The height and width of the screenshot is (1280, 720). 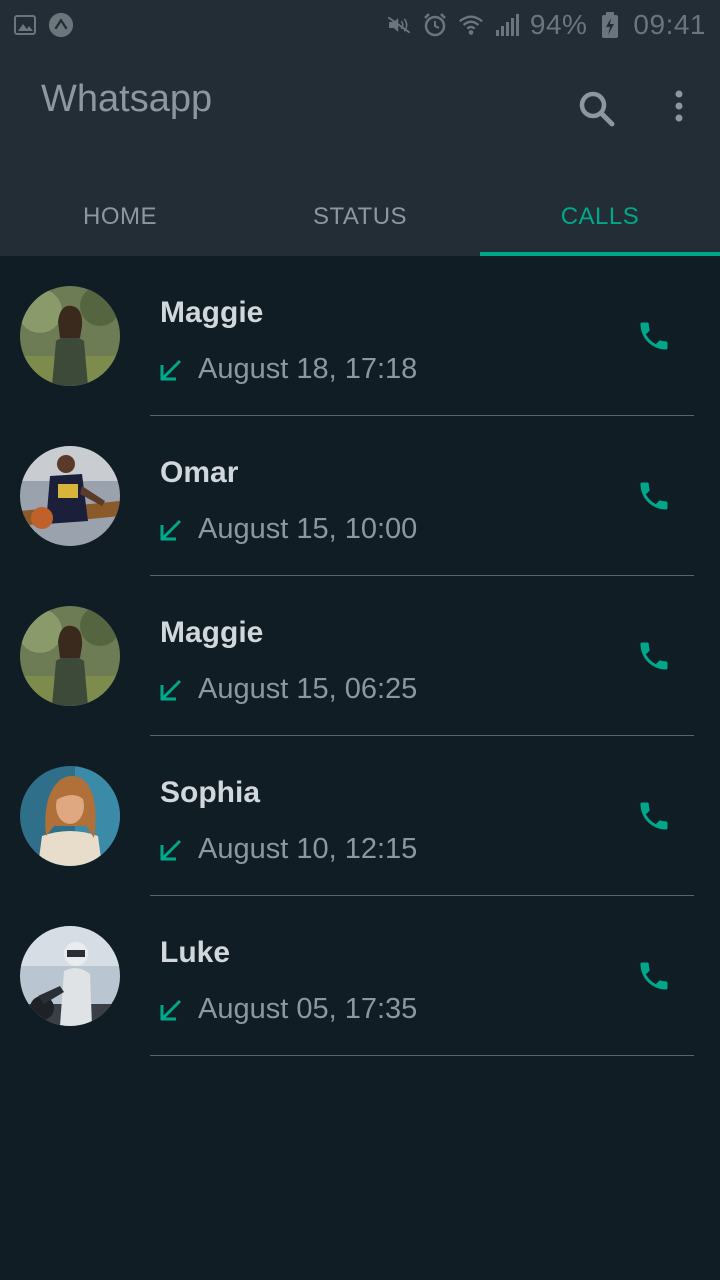 I want to click on app-title: Whatsapp, so click(x=127, y=99).